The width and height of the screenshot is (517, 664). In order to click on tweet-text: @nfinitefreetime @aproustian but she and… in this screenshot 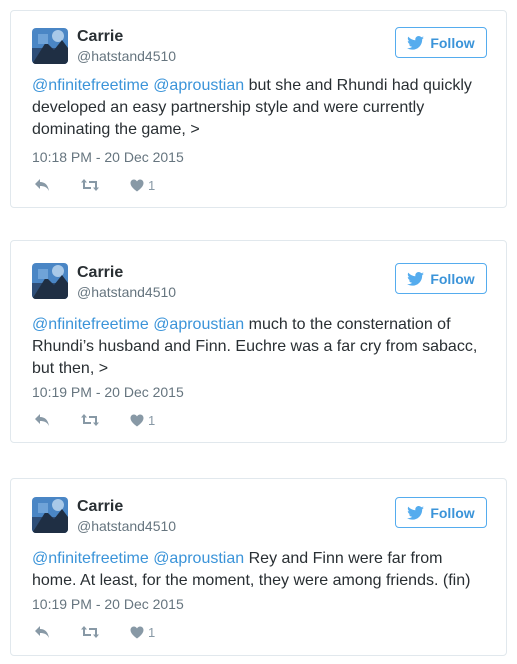, I will do `click(259, 108)`.